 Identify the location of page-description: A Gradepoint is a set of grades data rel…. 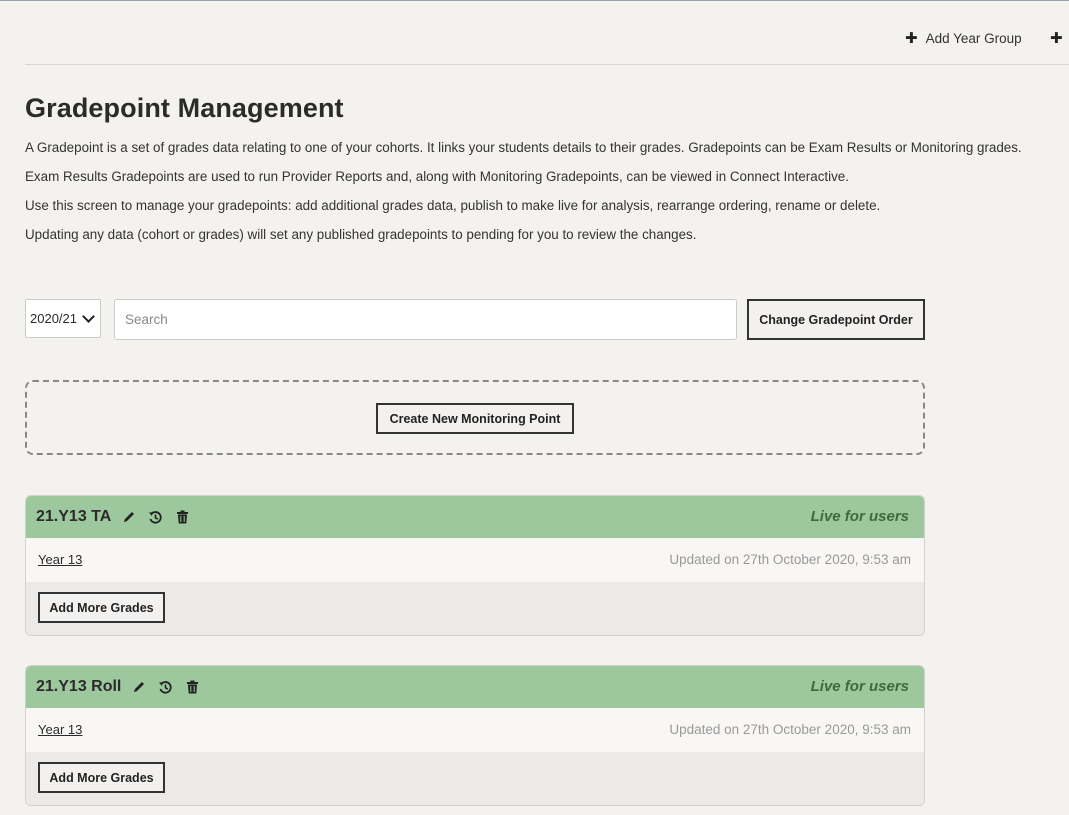
(547, 197).